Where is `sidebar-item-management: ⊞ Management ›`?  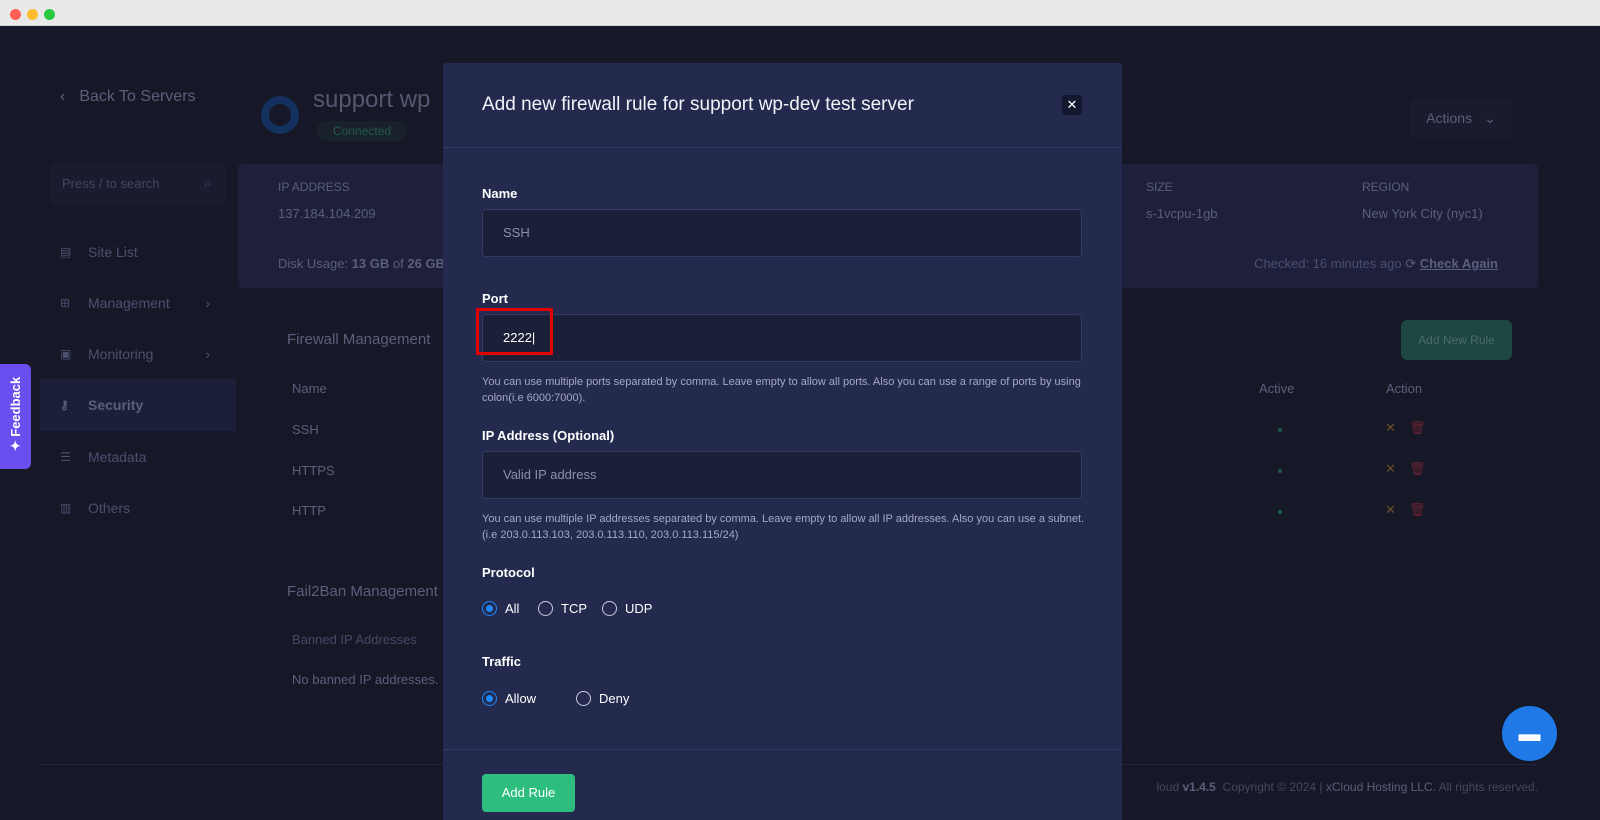
sidebar-item-management: ⊞ Management › is located at coordinates (138, 303).